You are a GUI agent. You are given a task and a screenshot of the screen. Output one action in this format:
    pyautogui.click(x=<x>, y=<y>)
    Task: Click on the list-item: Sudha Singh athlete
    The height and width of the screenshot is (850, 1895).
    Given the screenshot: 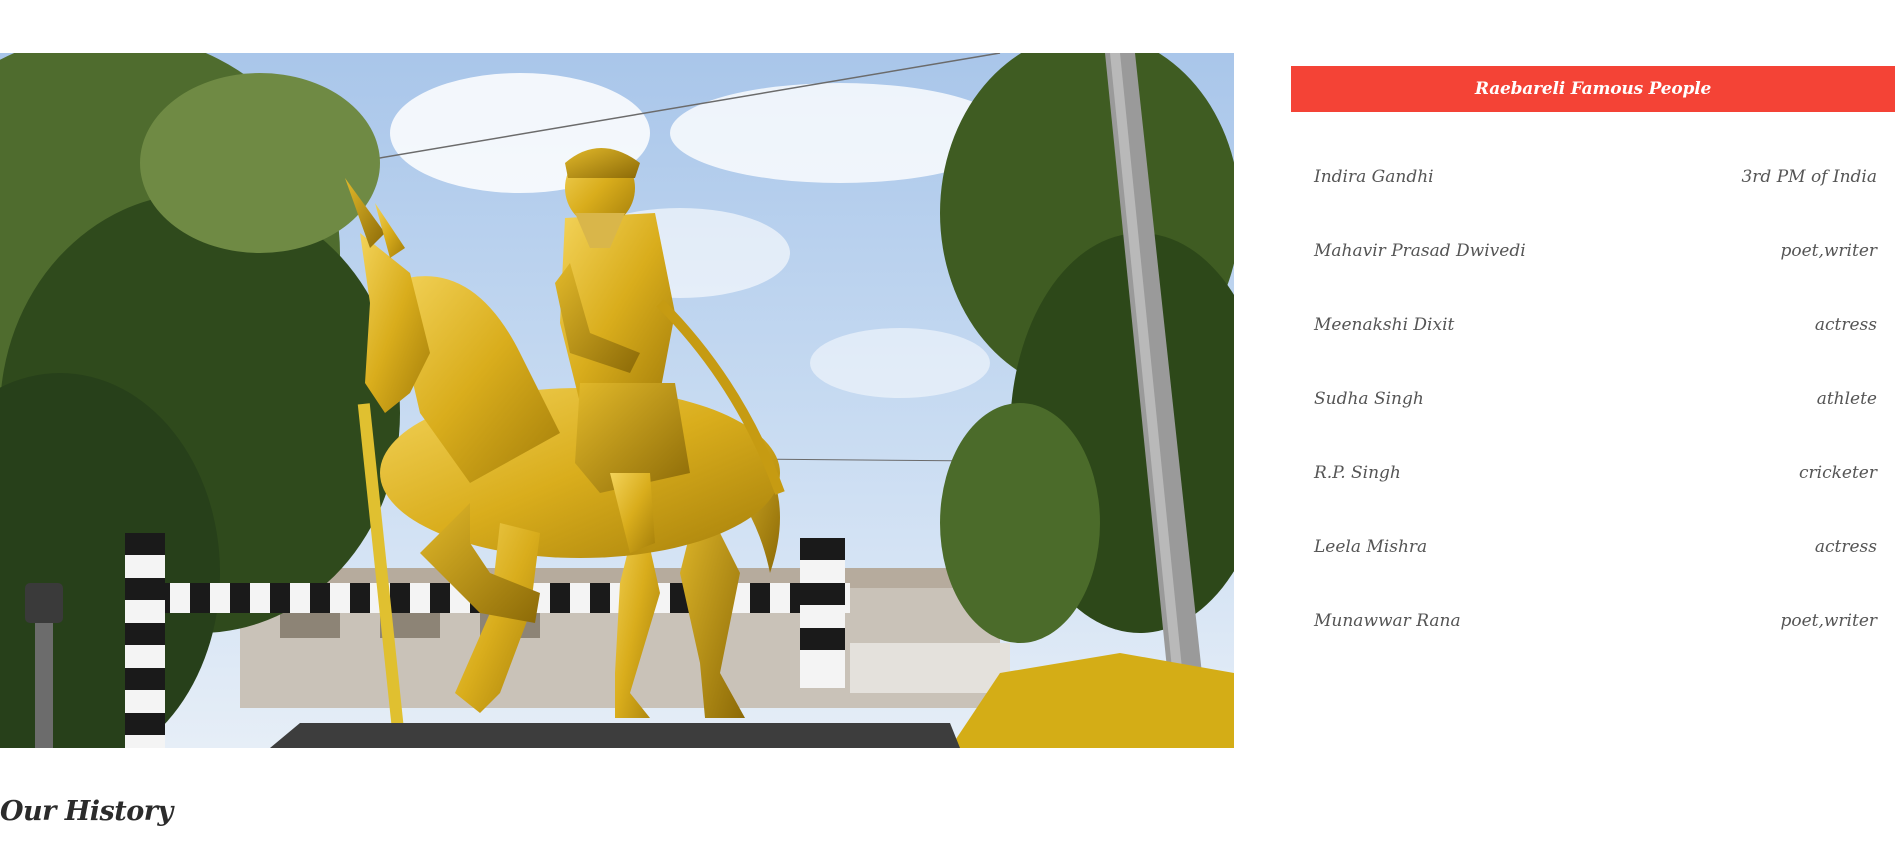 What is the action you would take?
    pyautogui.click(x=1593, y=399)
    